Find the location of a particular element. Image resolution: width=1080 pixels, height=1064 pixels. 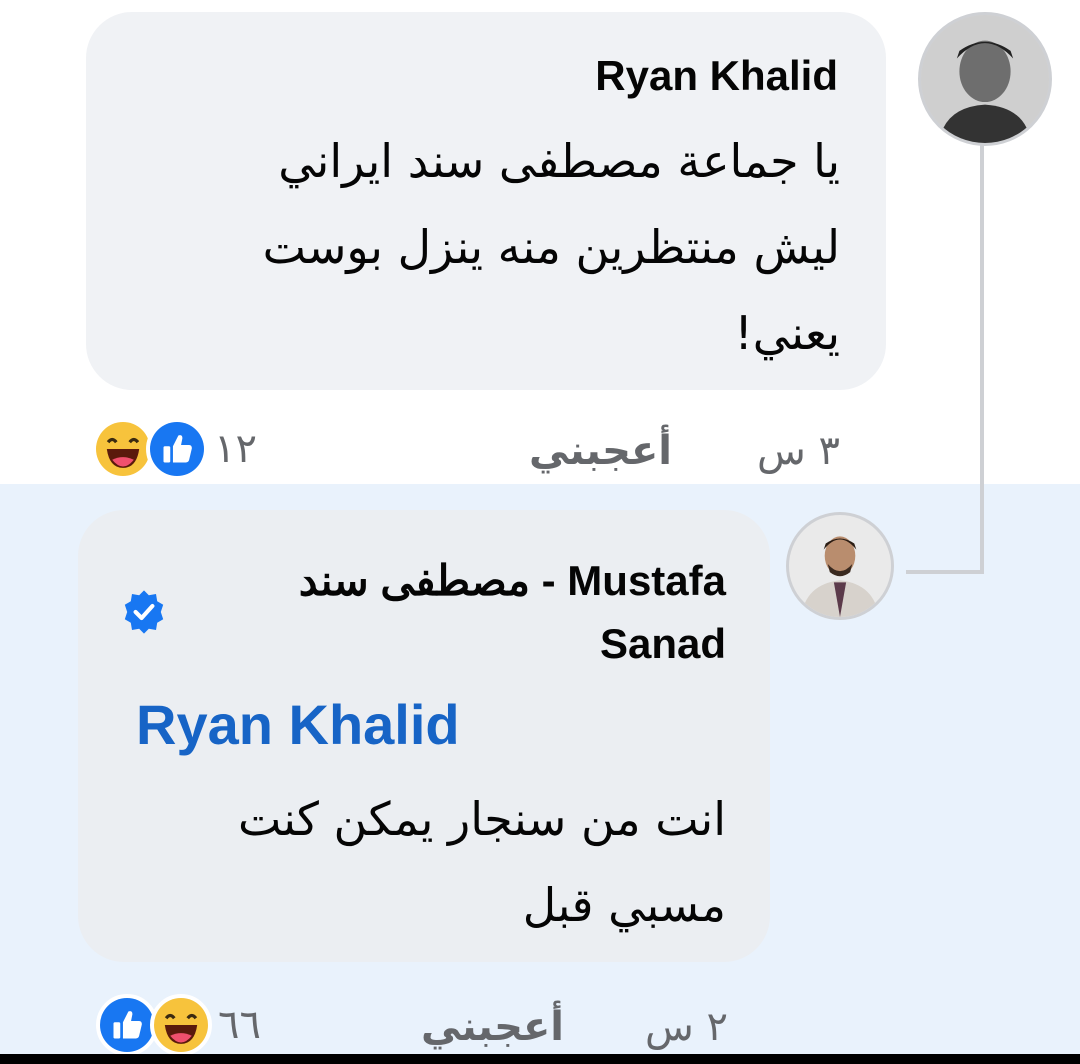

reaction-count: ٦٦ is located at coordinates (239, 1025).